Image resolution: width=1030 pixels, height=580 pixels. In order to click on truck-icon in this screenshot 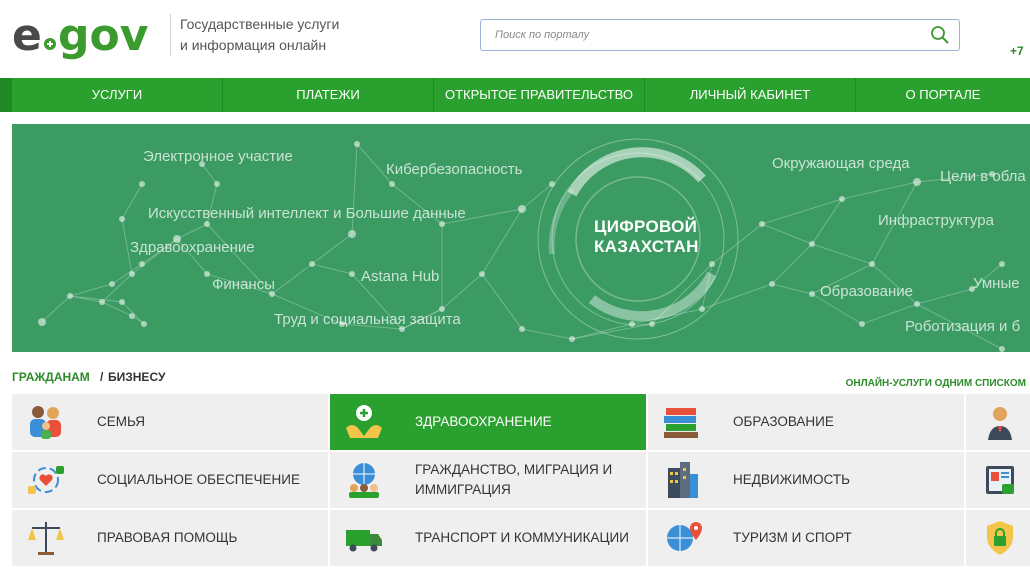, I will do `click(364, 541)`.